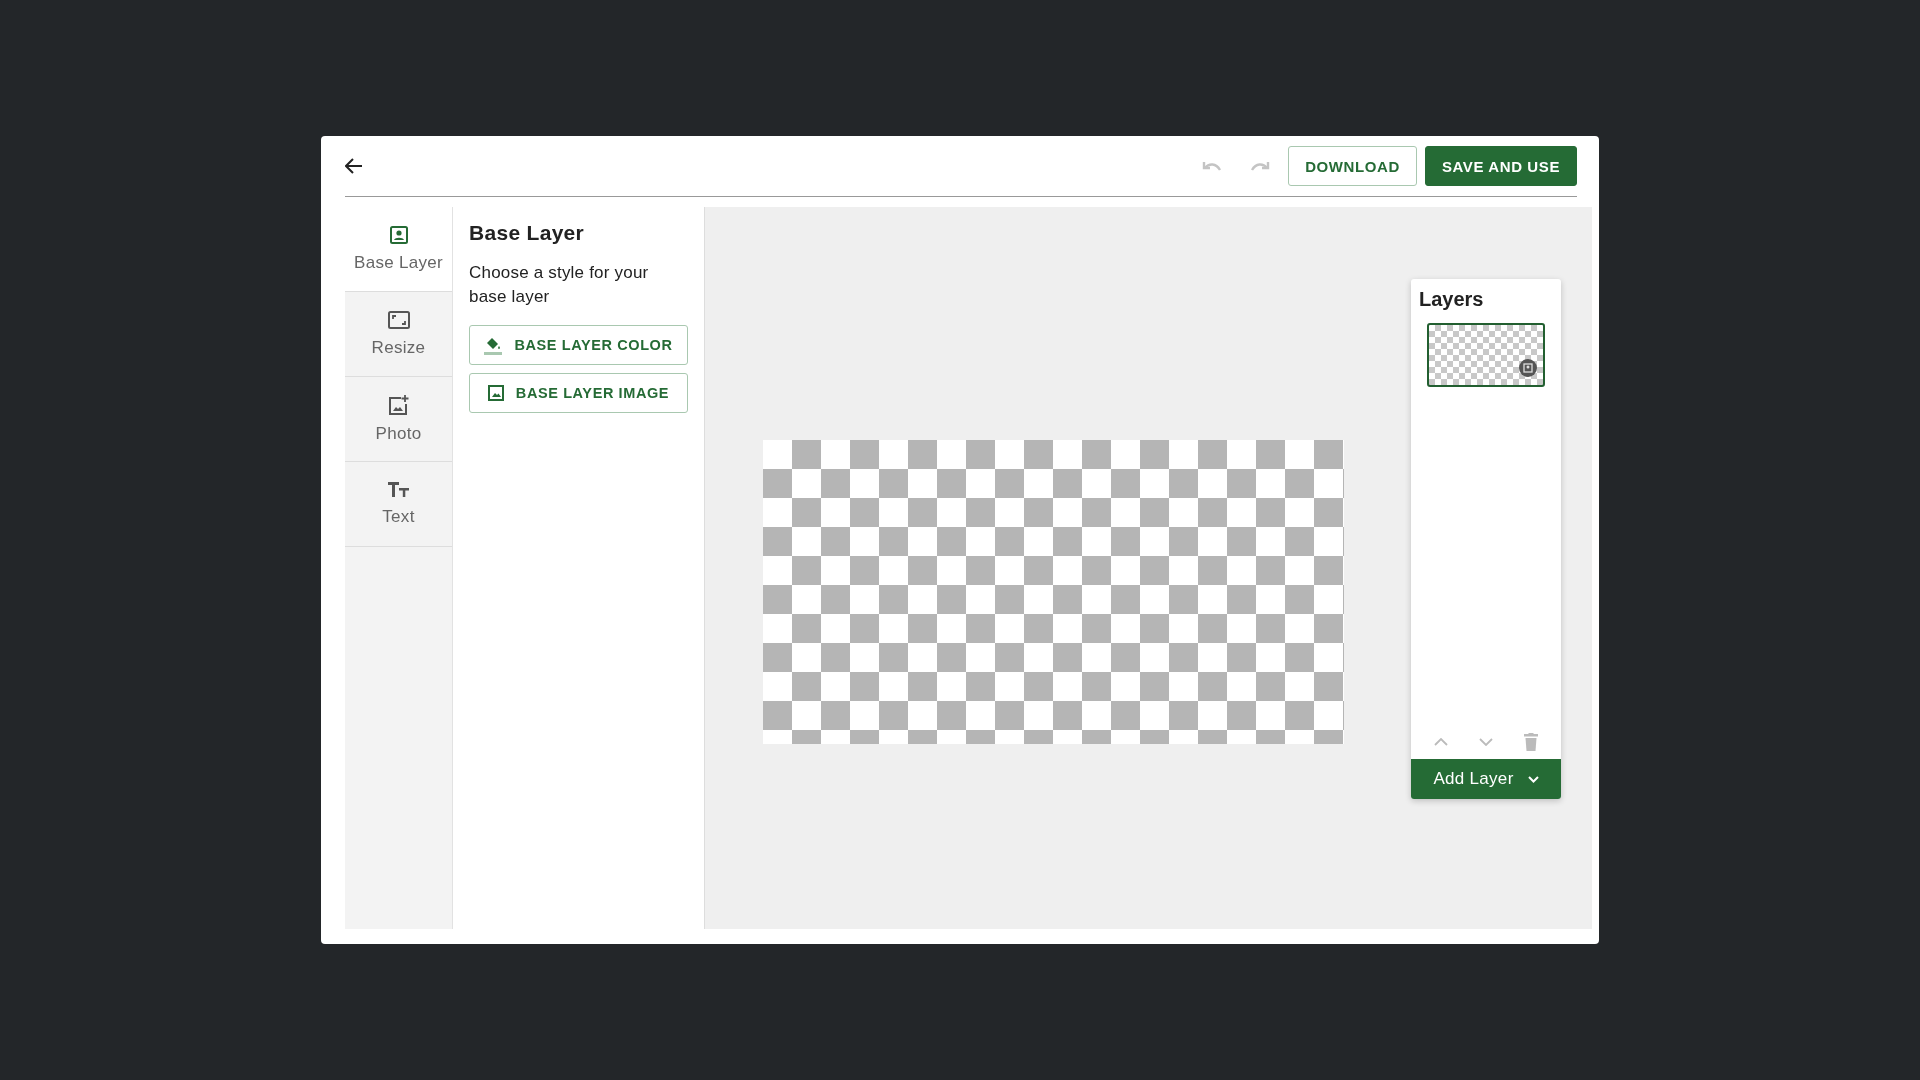  Describe the element at coordinates (1530, 742) in the screenshot. I see `trash-icon` at that location.